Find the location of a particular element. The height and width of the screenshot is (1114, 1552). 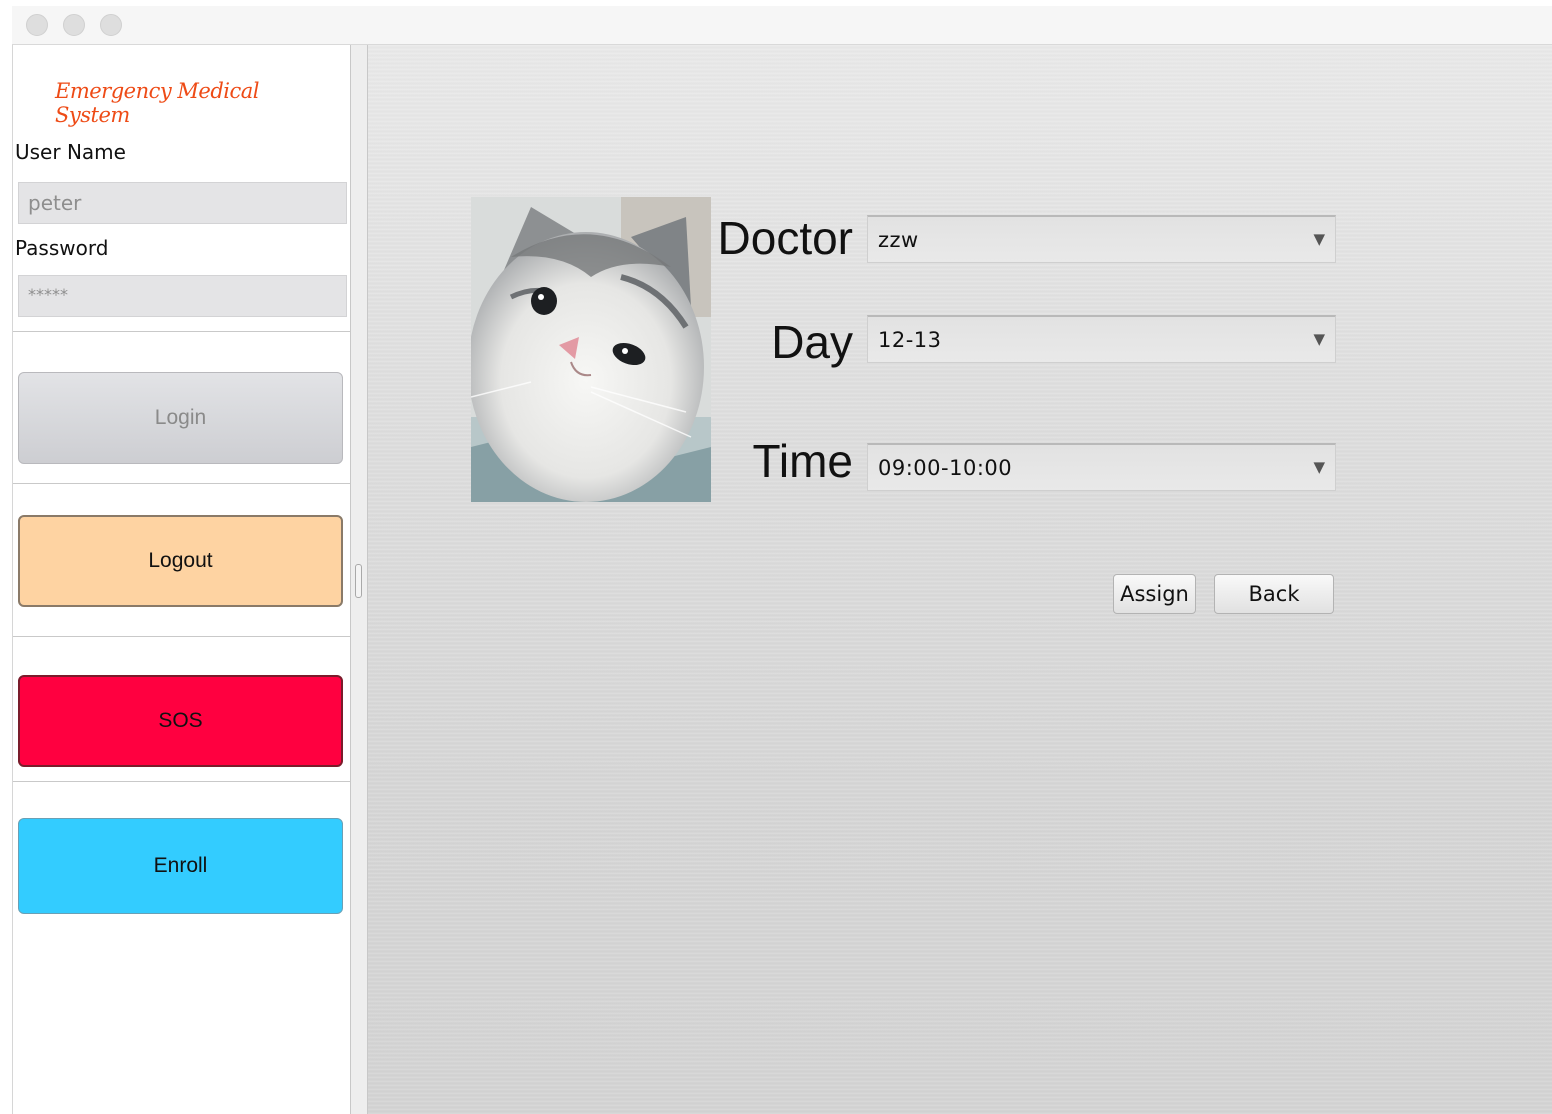

back-button: Back is located at coordinates (1274, 594).